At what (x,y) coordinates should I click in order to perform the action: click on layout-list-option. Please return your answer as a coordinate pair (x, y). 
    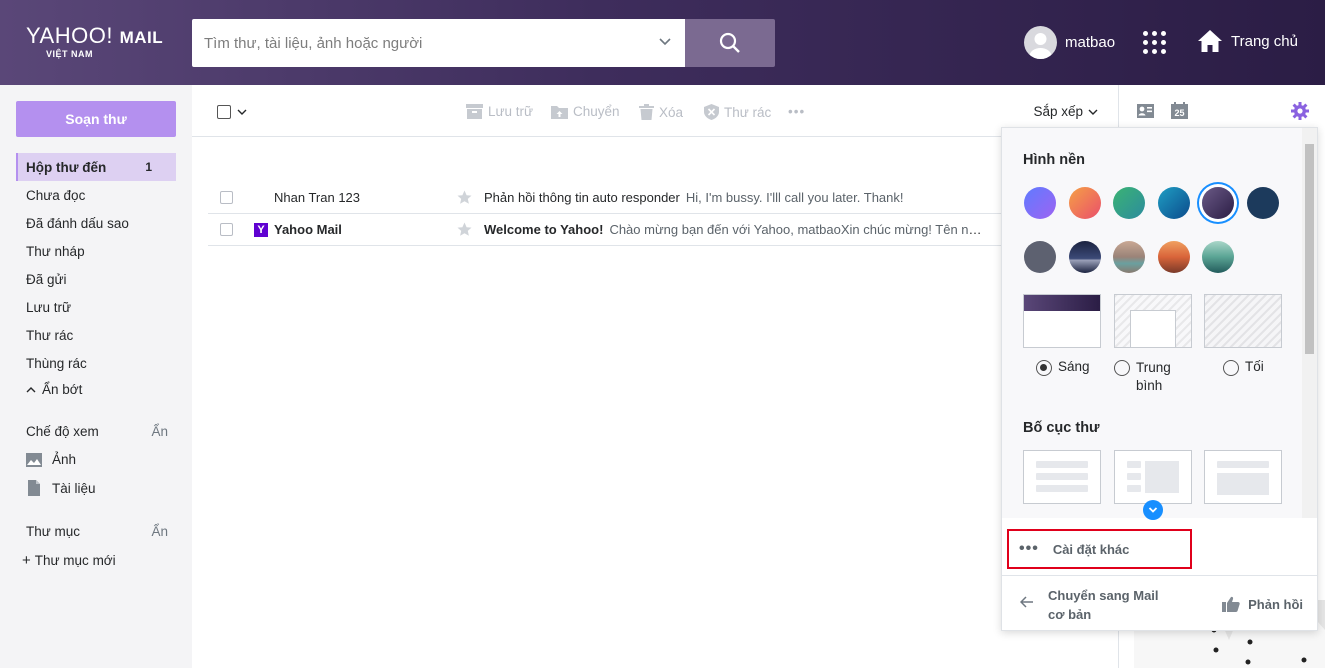
    Looking at the image, I should click on (1062, 477).